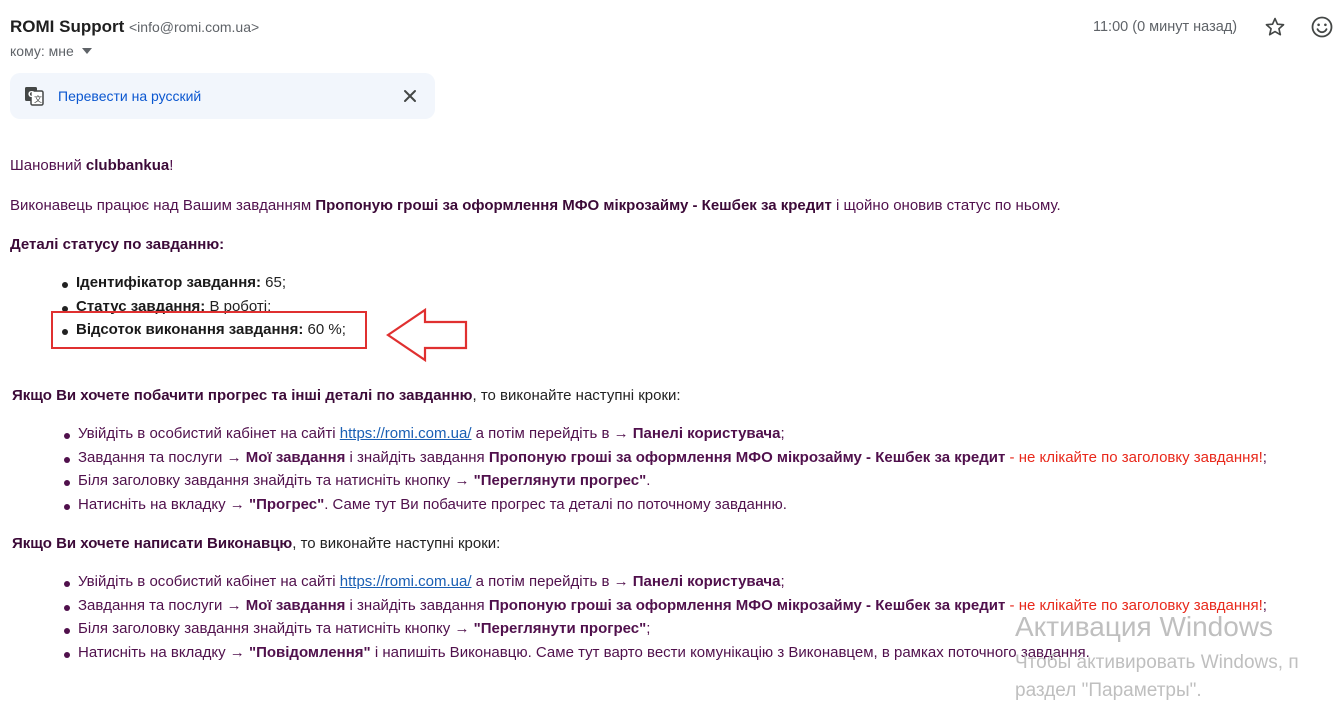 Image resolution: width=1335 pixels, height=702 pixels. I want to click on message-heading-rest: , то виконайте наступні кроки:, so click(396, 543).